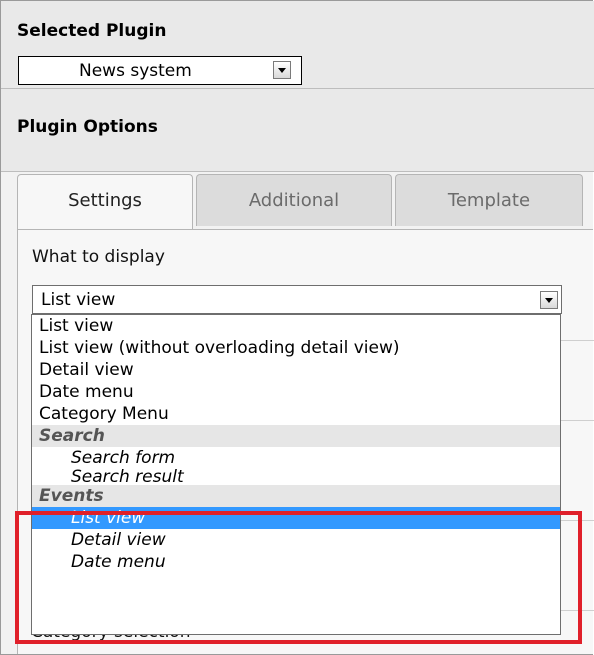  Describe the element at coordinates (296, 436) in the screenshot. I see `option-group-search: Search` at that location.